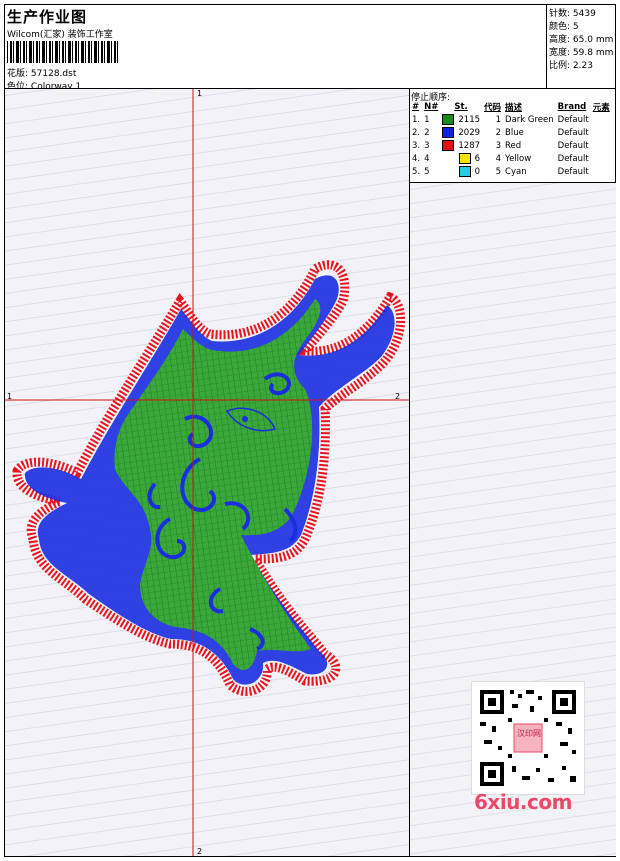  Describe the element at coordinates (601, 108) in the screenshot. I see `col-element: 元素` at that location.